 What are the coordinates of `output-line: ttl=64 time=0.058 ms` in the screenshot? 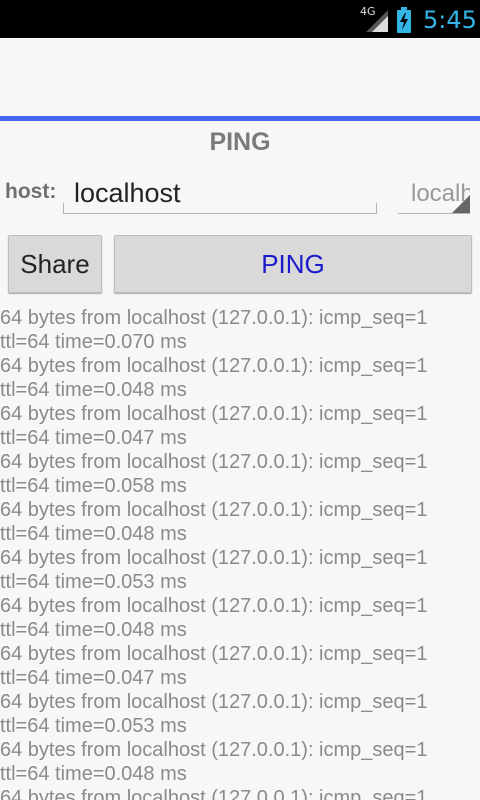 It's located at (93, 486).